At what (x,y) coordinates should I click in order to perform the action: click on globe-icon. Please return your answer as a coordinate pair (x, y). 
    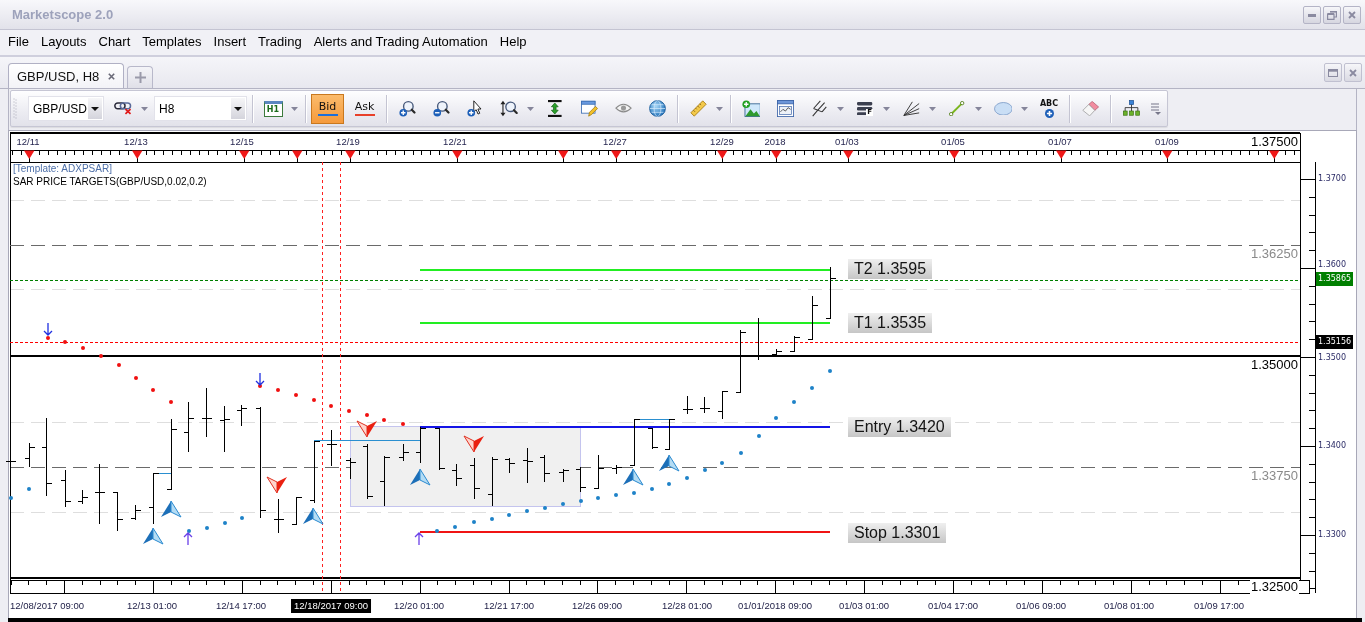
    Looking at the image, I should click on (657, 108).